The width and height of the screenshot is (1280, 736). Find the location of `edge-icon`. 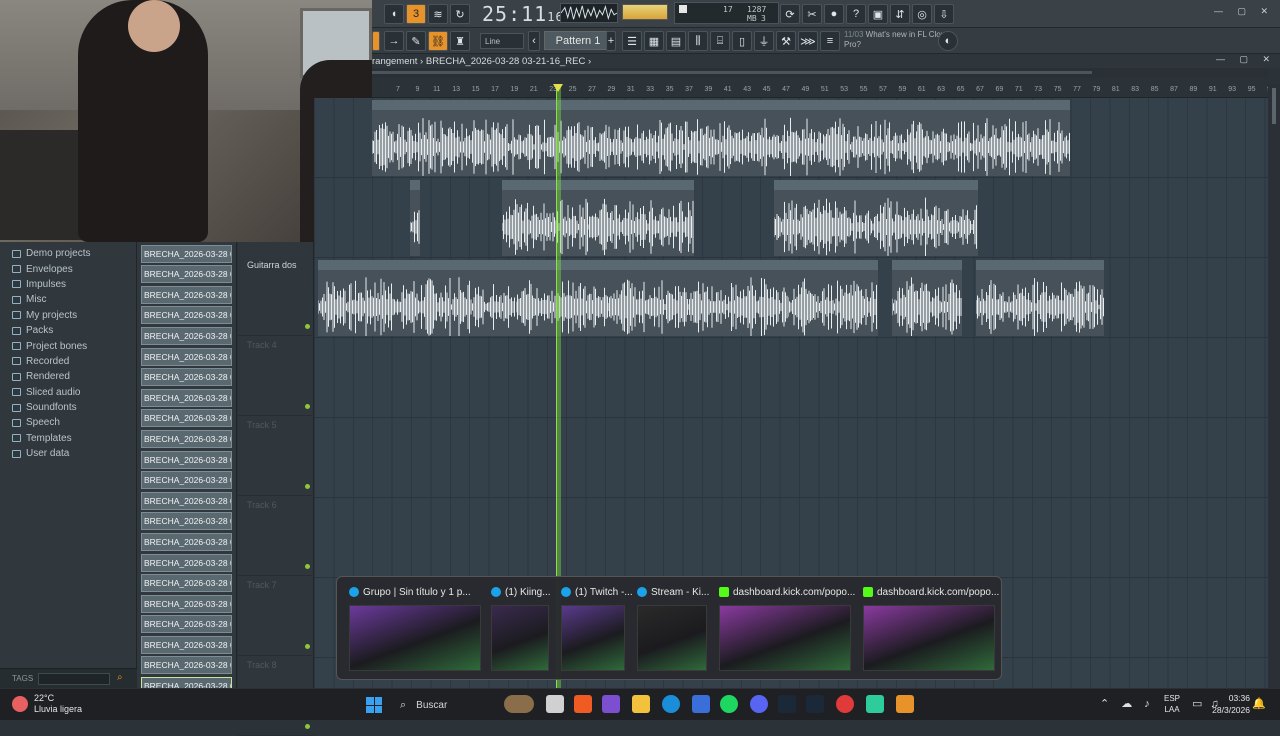

edge-icon is located at coordinates (671, 704).